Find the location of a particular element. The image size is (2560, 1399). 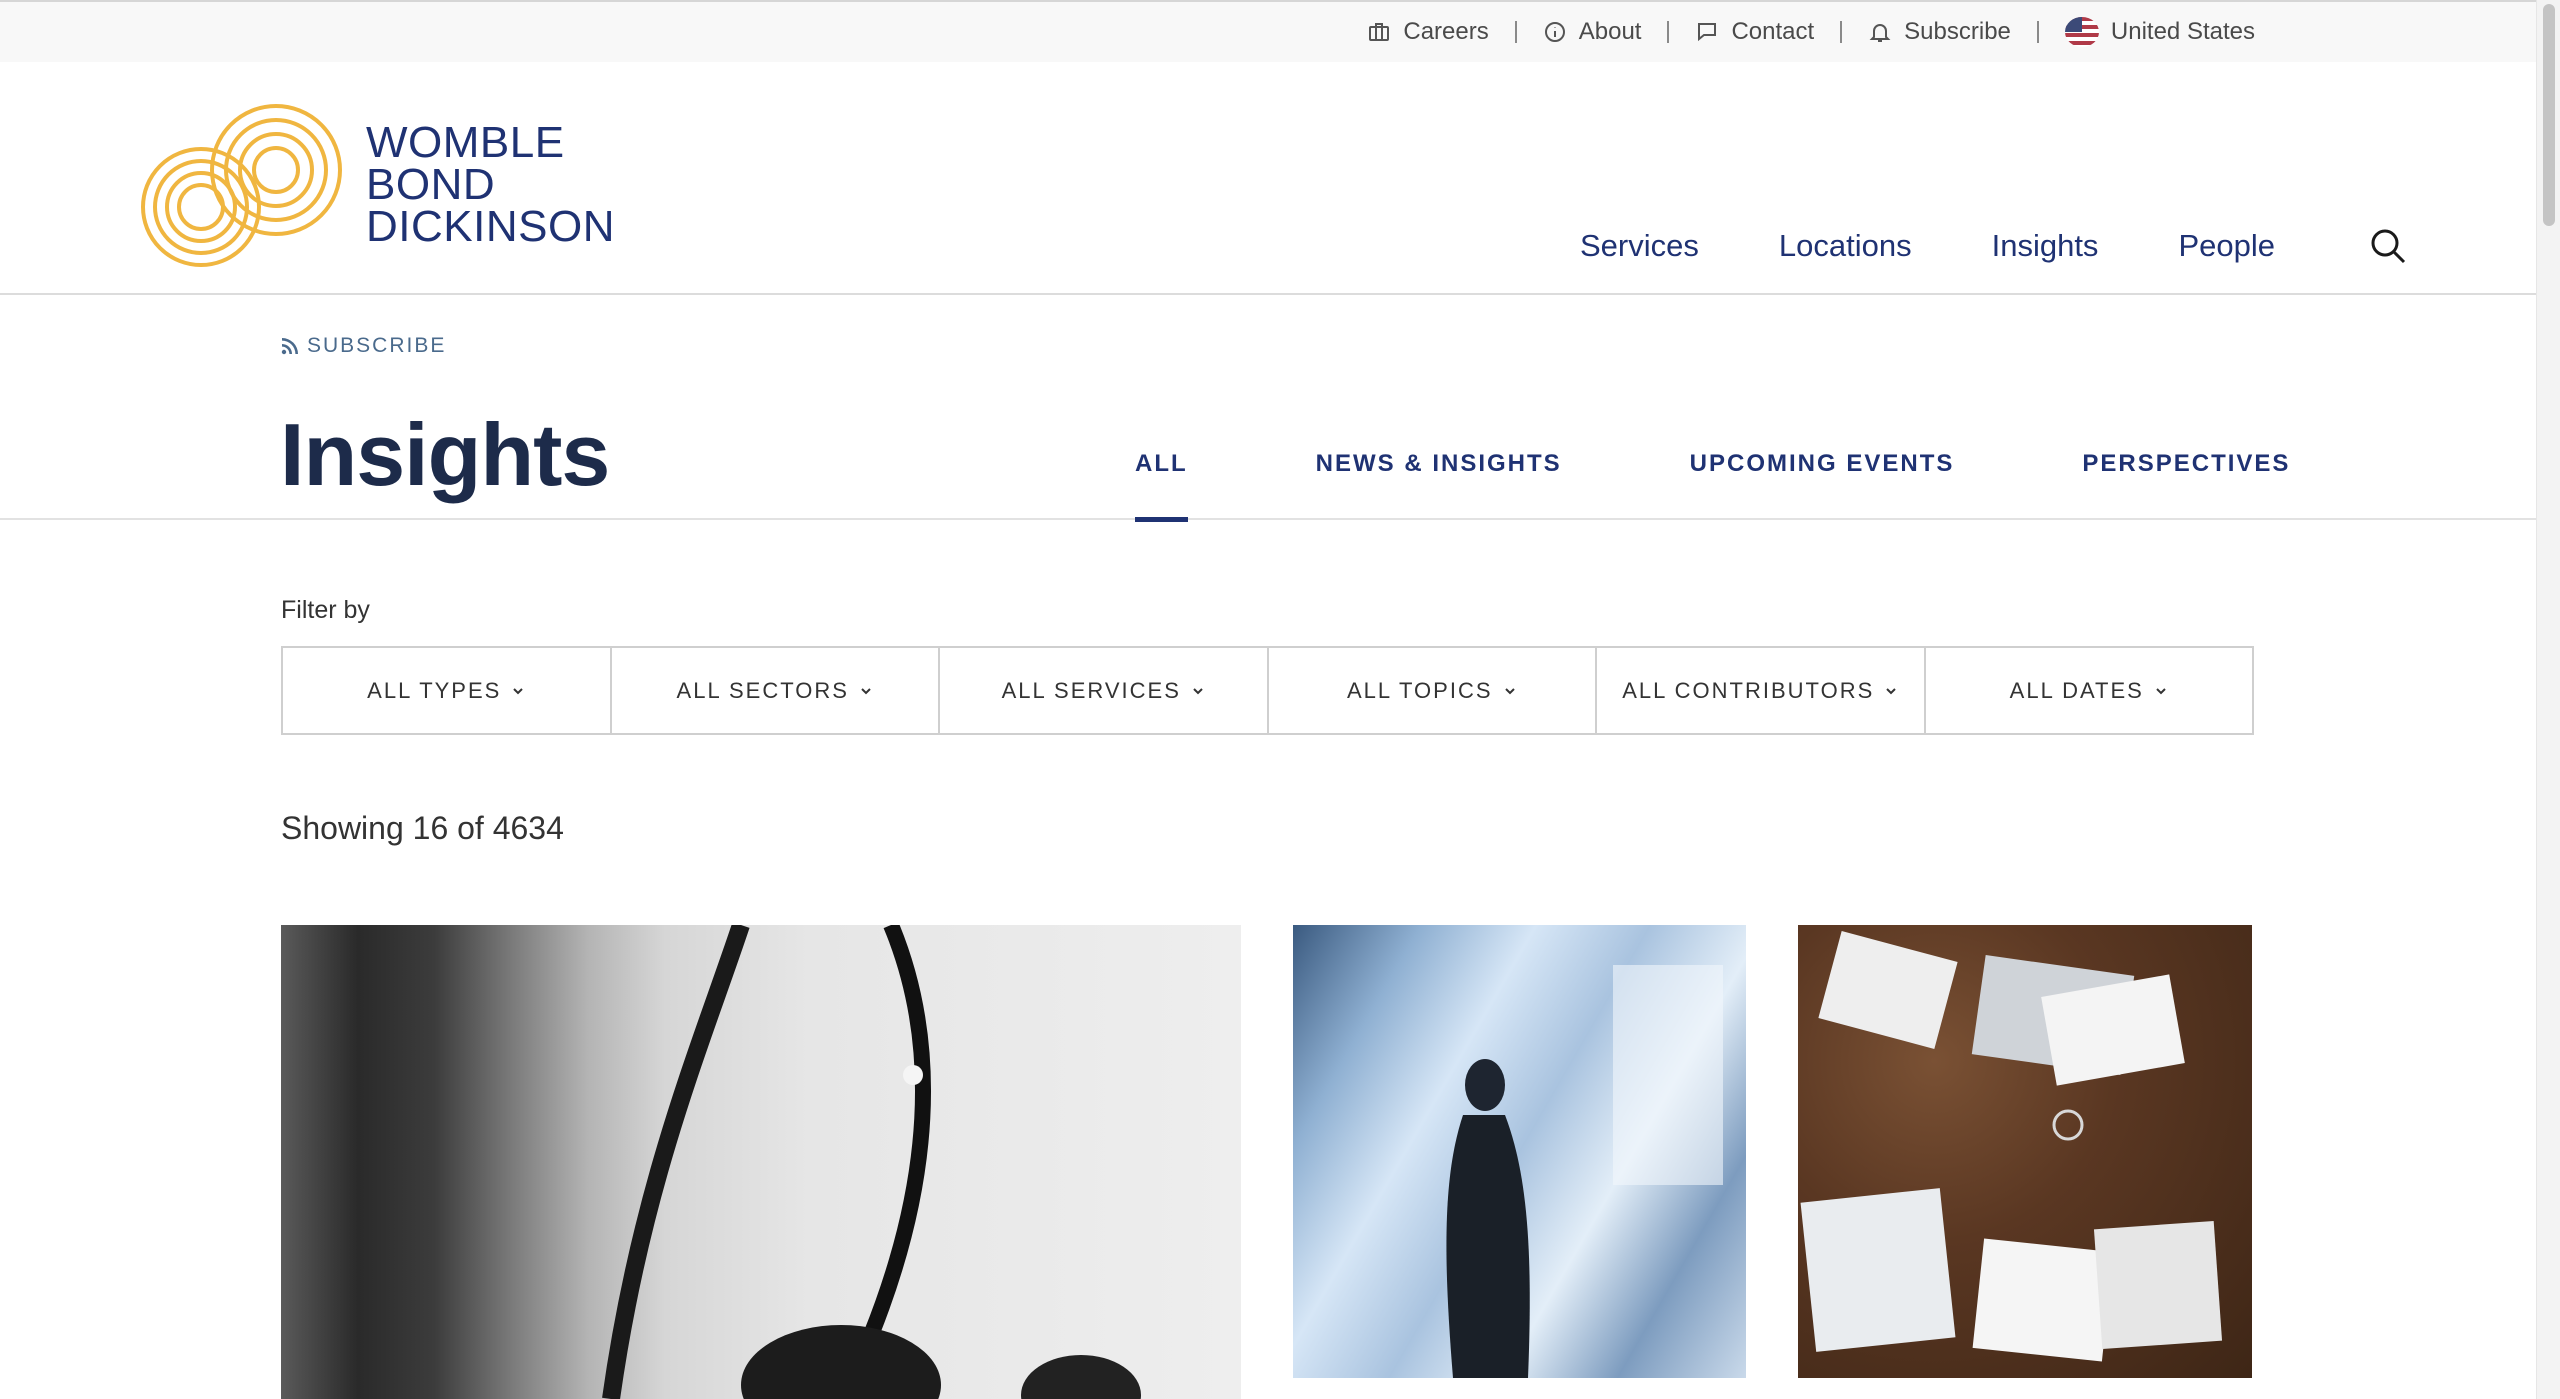

about-link: About is located at coordinates (1592, 32).